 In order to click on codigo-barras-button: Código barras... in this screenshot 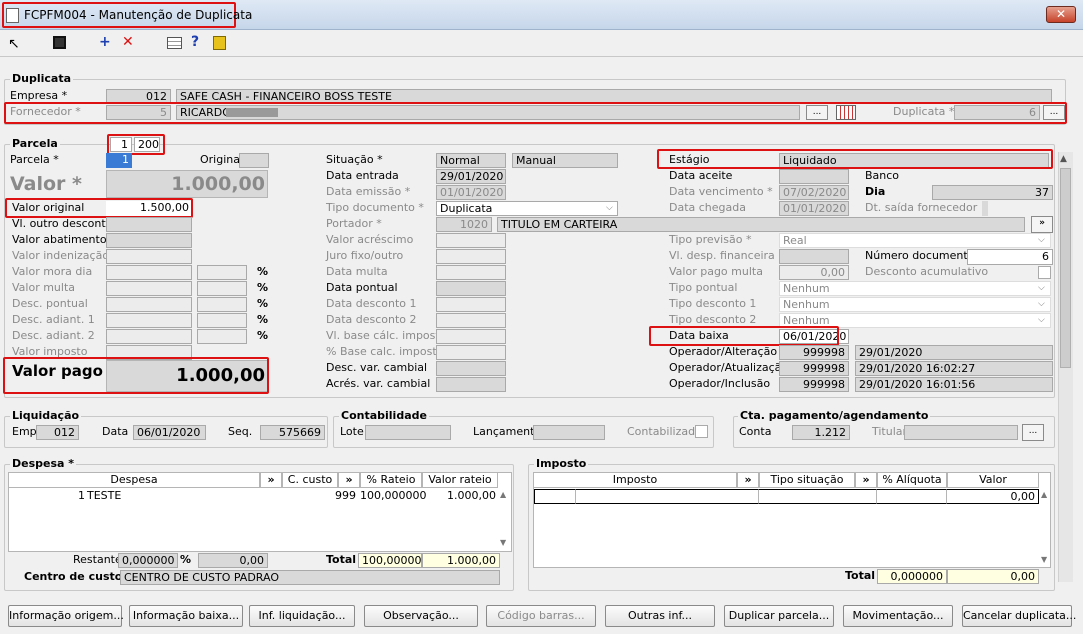, I will do `click(541, 616)`.